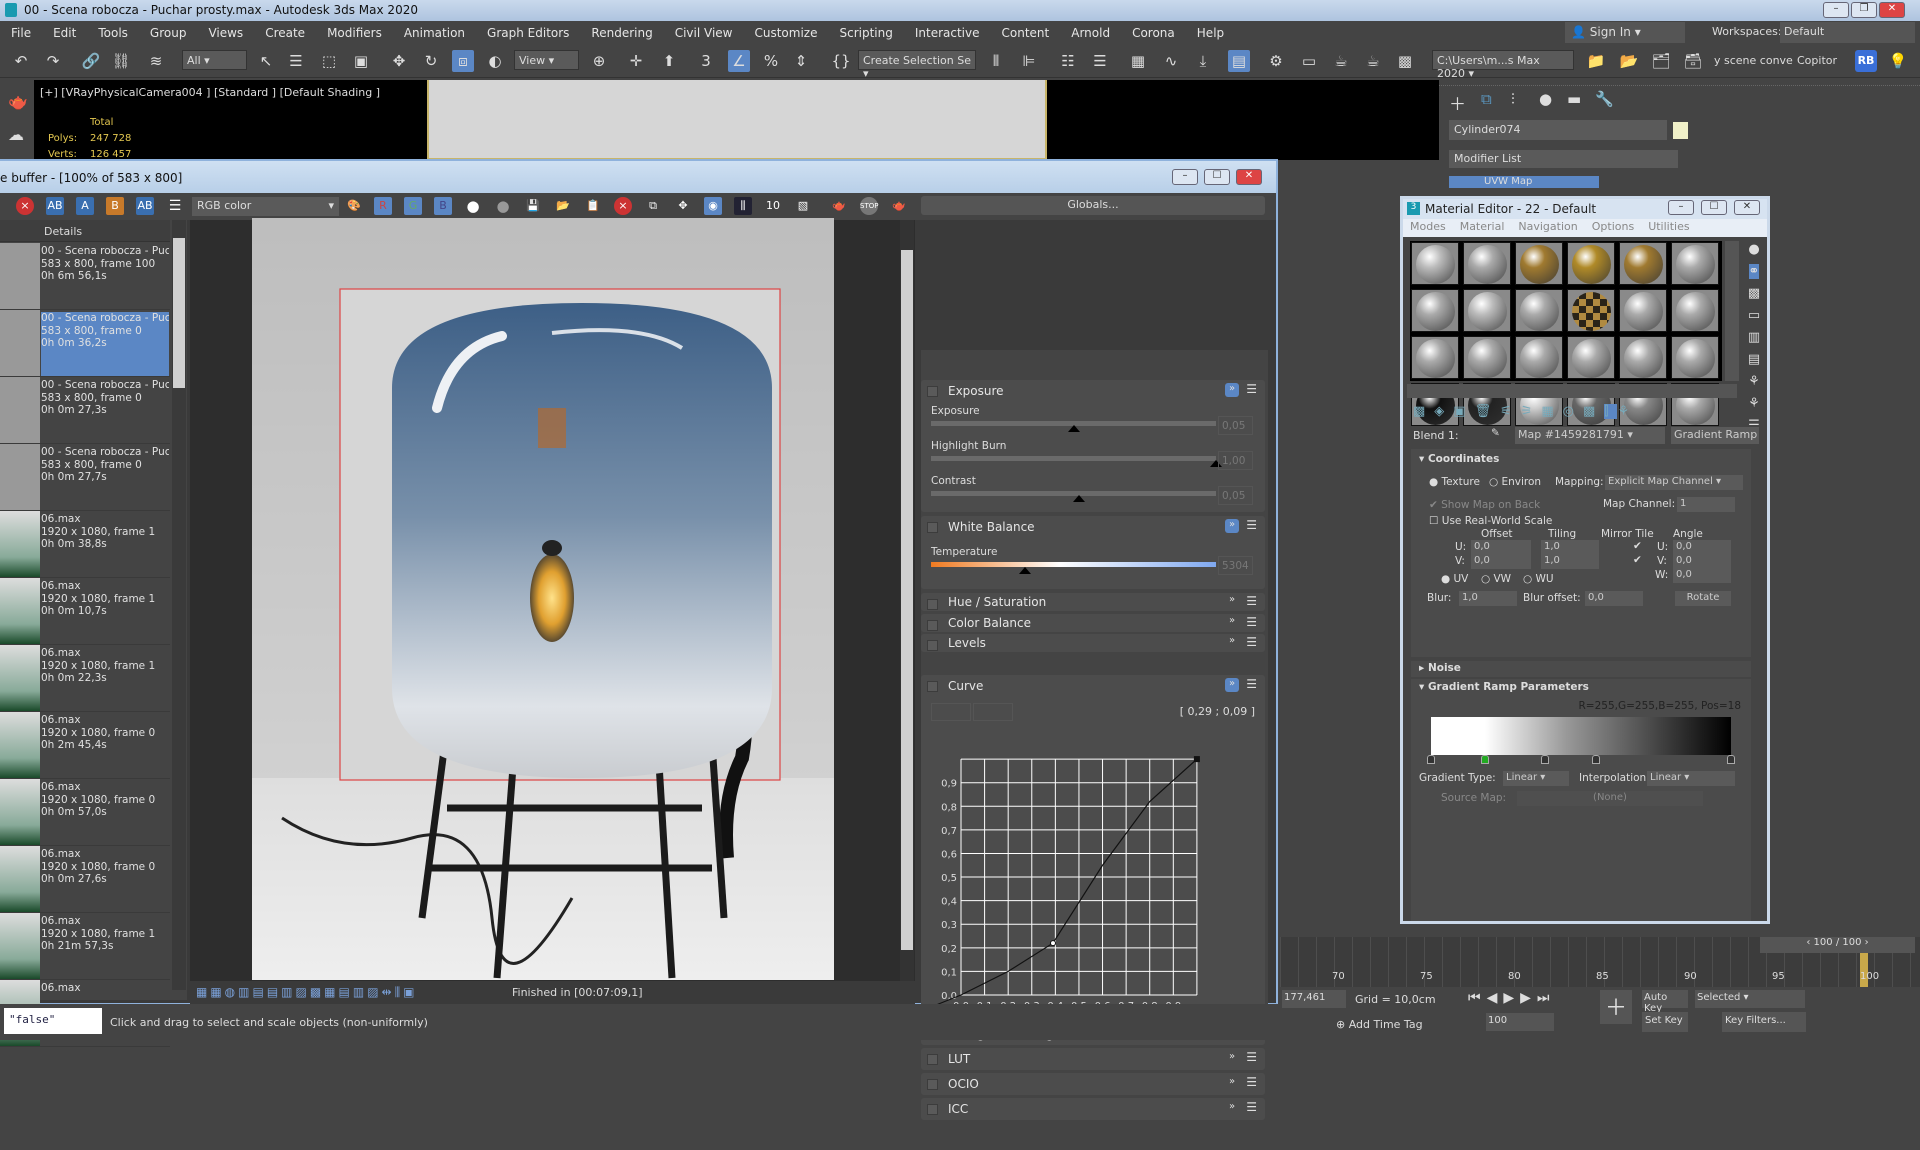 This screenshot has width=1920, height=1150. Describe the element at coordinates (1235, 495) in the screenshot. I see `contrast-value: 0,05` at that location.